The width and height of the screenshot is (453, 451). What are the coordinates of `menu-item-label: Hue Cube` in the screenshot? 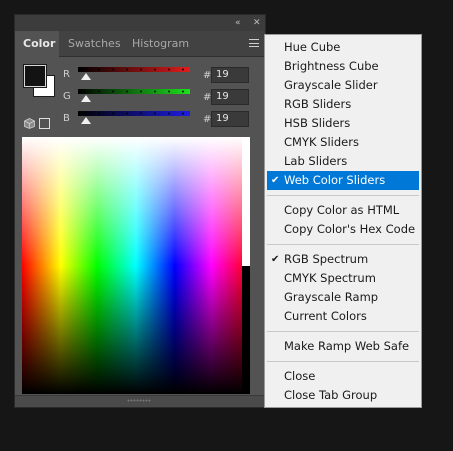 It's located at (312, 47).